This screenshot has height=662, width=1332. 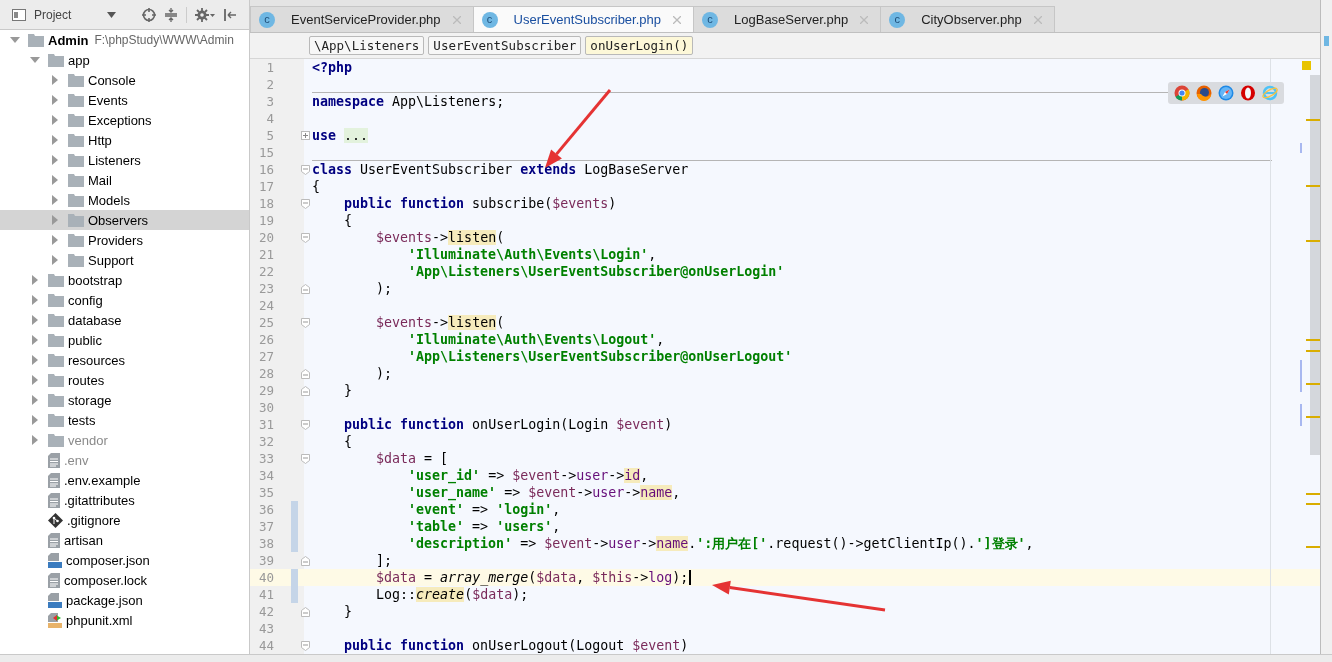 What do you see at coordinates (230, 14) in the screenshot?
I see `hide-panel-icon` at bounding box center [230, 14].